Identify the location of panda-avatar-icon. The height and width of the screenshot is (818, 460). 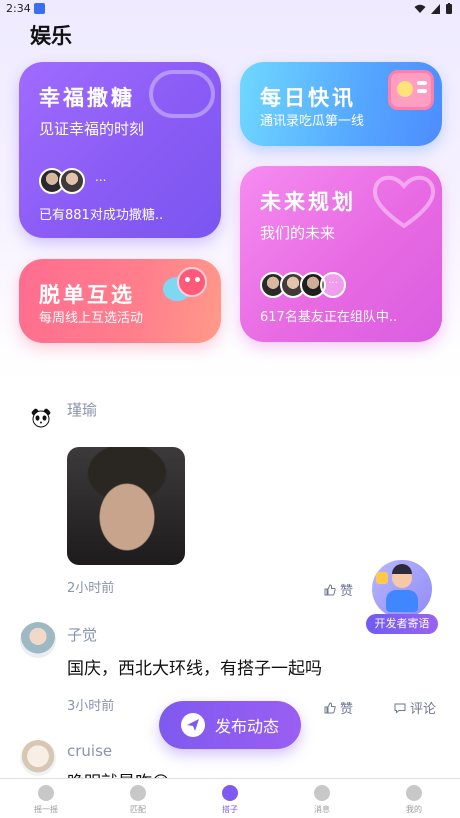
(41, 418).